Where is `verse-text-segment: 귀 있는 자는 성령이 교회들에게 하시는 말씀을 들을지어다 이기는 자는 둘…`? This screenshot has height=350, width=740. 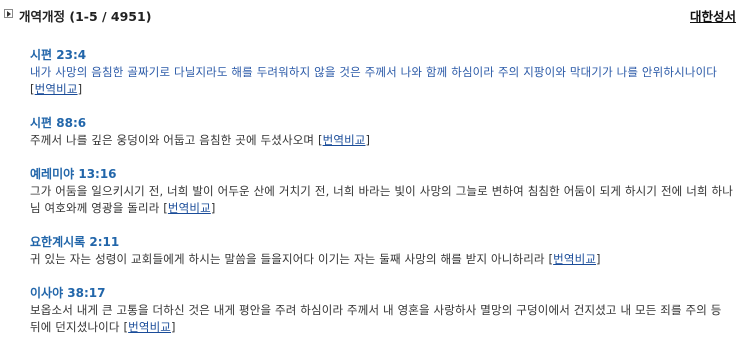
verse-text-segment: 귀 있는 자는 성령이 교회들에게 하시는 말씀을 들을지어다 이기는 자는 둘… is located at coordinates (287, 259).